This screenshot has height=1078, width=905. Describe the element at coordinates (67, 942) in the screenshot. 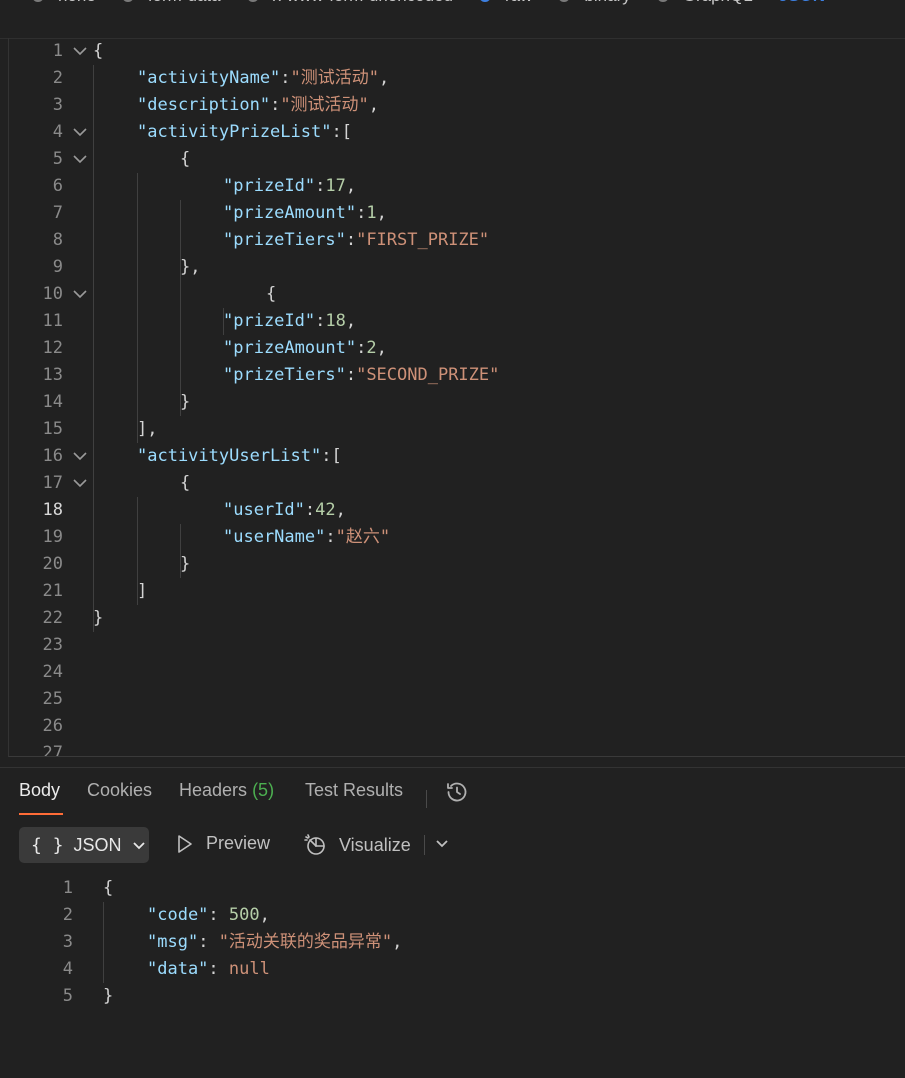

I see `line-number: 3` at that location.